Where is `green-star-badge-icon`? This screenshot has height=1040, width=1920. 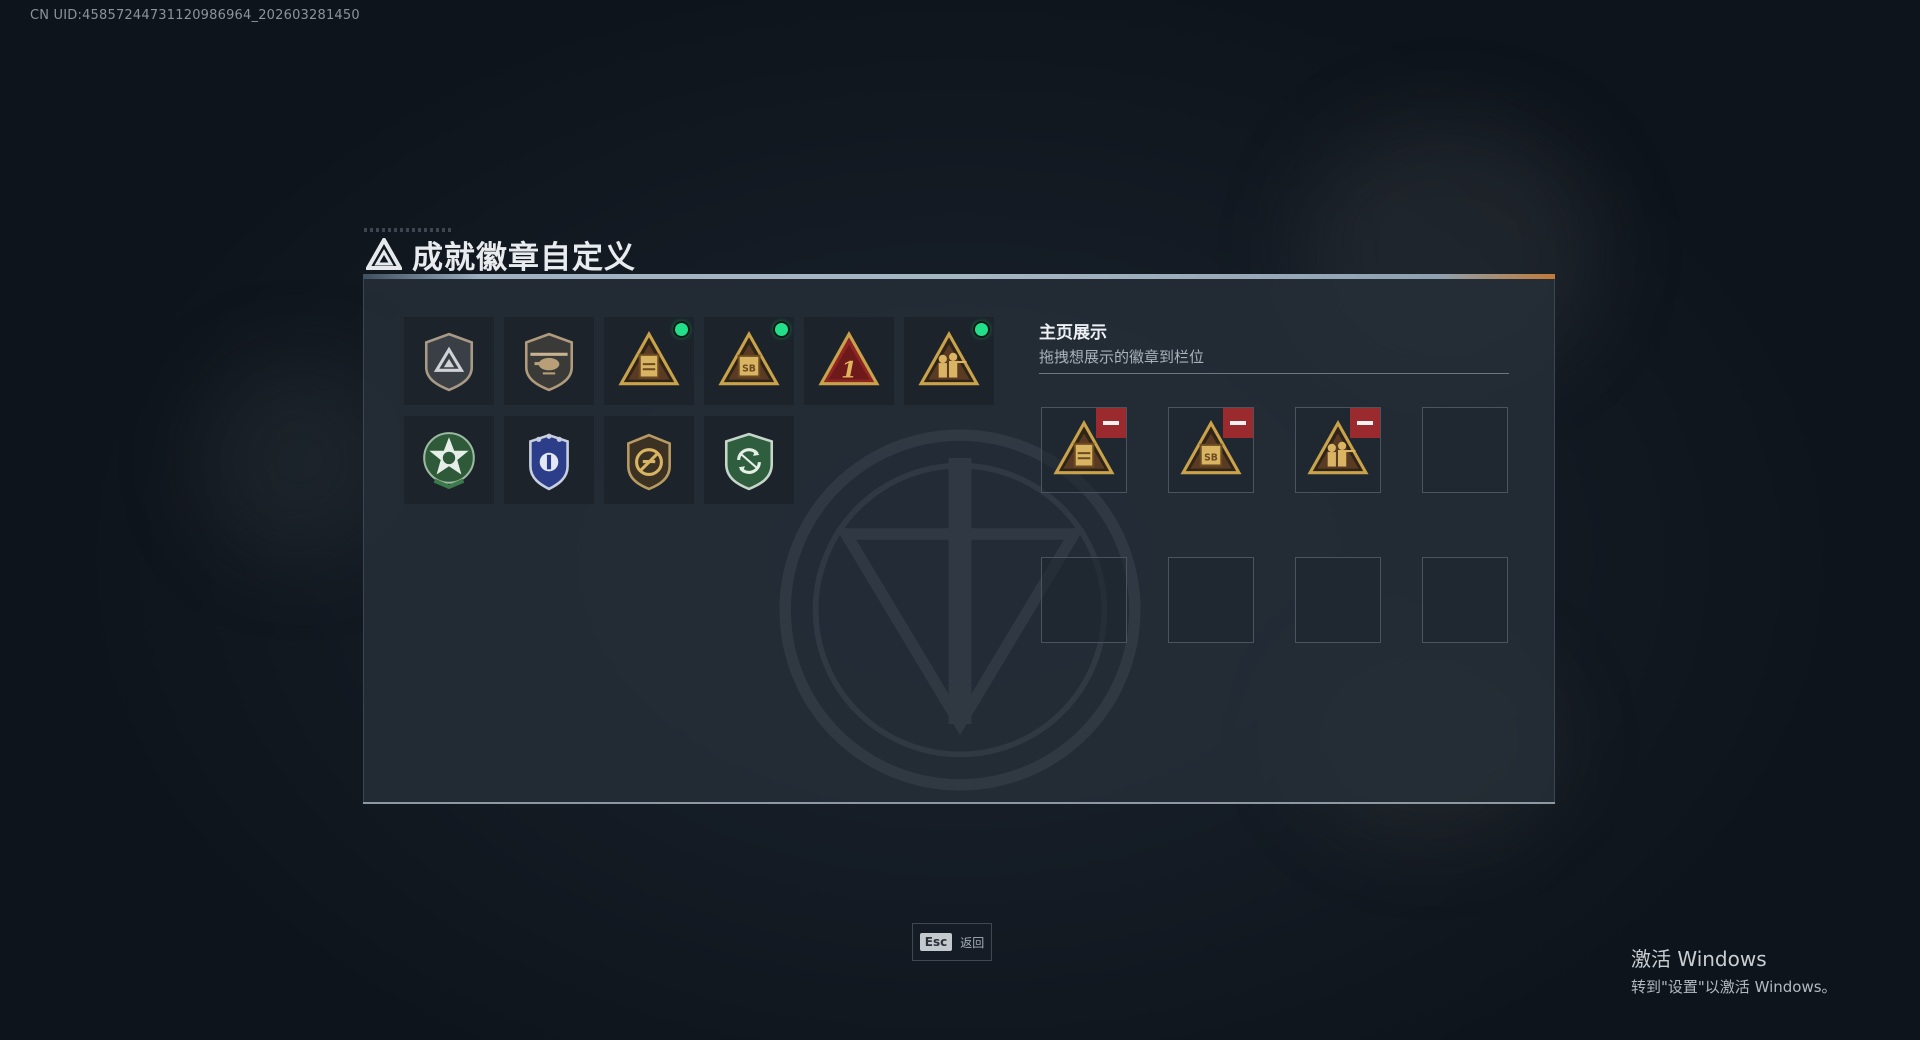 green-star-badge-icon is located at coordinates (449, 461).